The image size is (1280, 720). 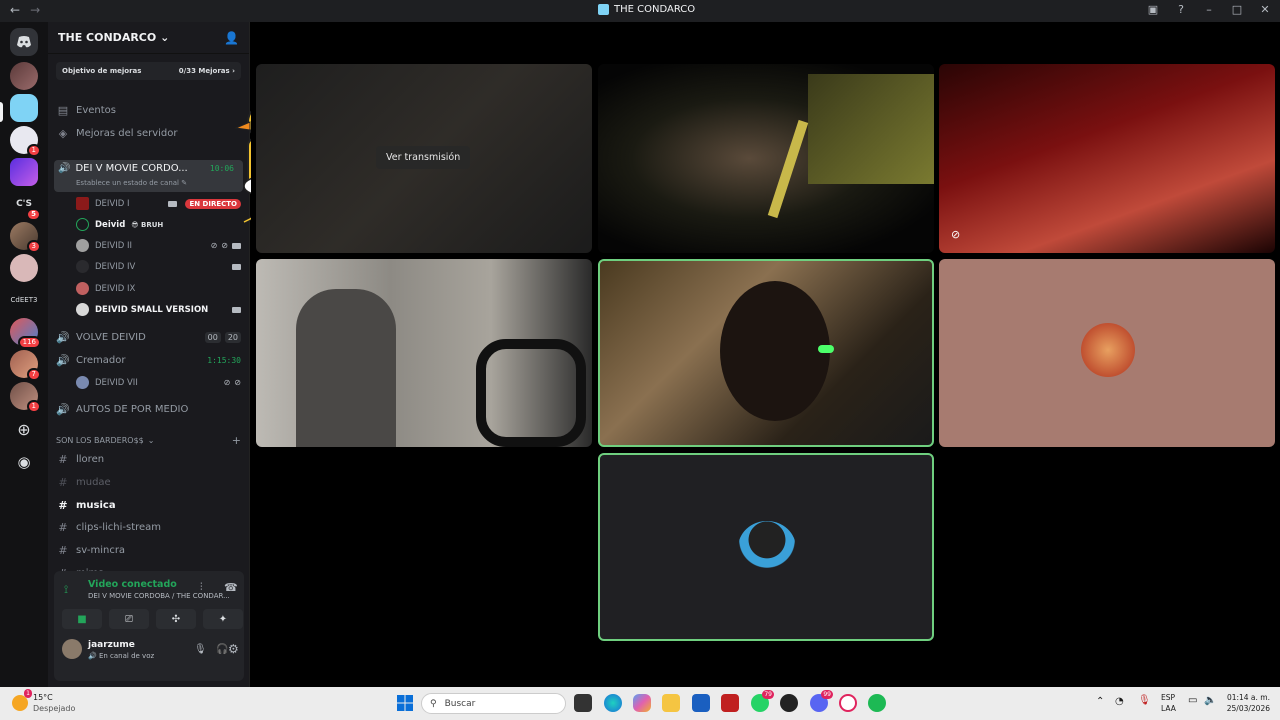 I want to click on events-item: ▤ Eventos, so click(x=148, y=110).